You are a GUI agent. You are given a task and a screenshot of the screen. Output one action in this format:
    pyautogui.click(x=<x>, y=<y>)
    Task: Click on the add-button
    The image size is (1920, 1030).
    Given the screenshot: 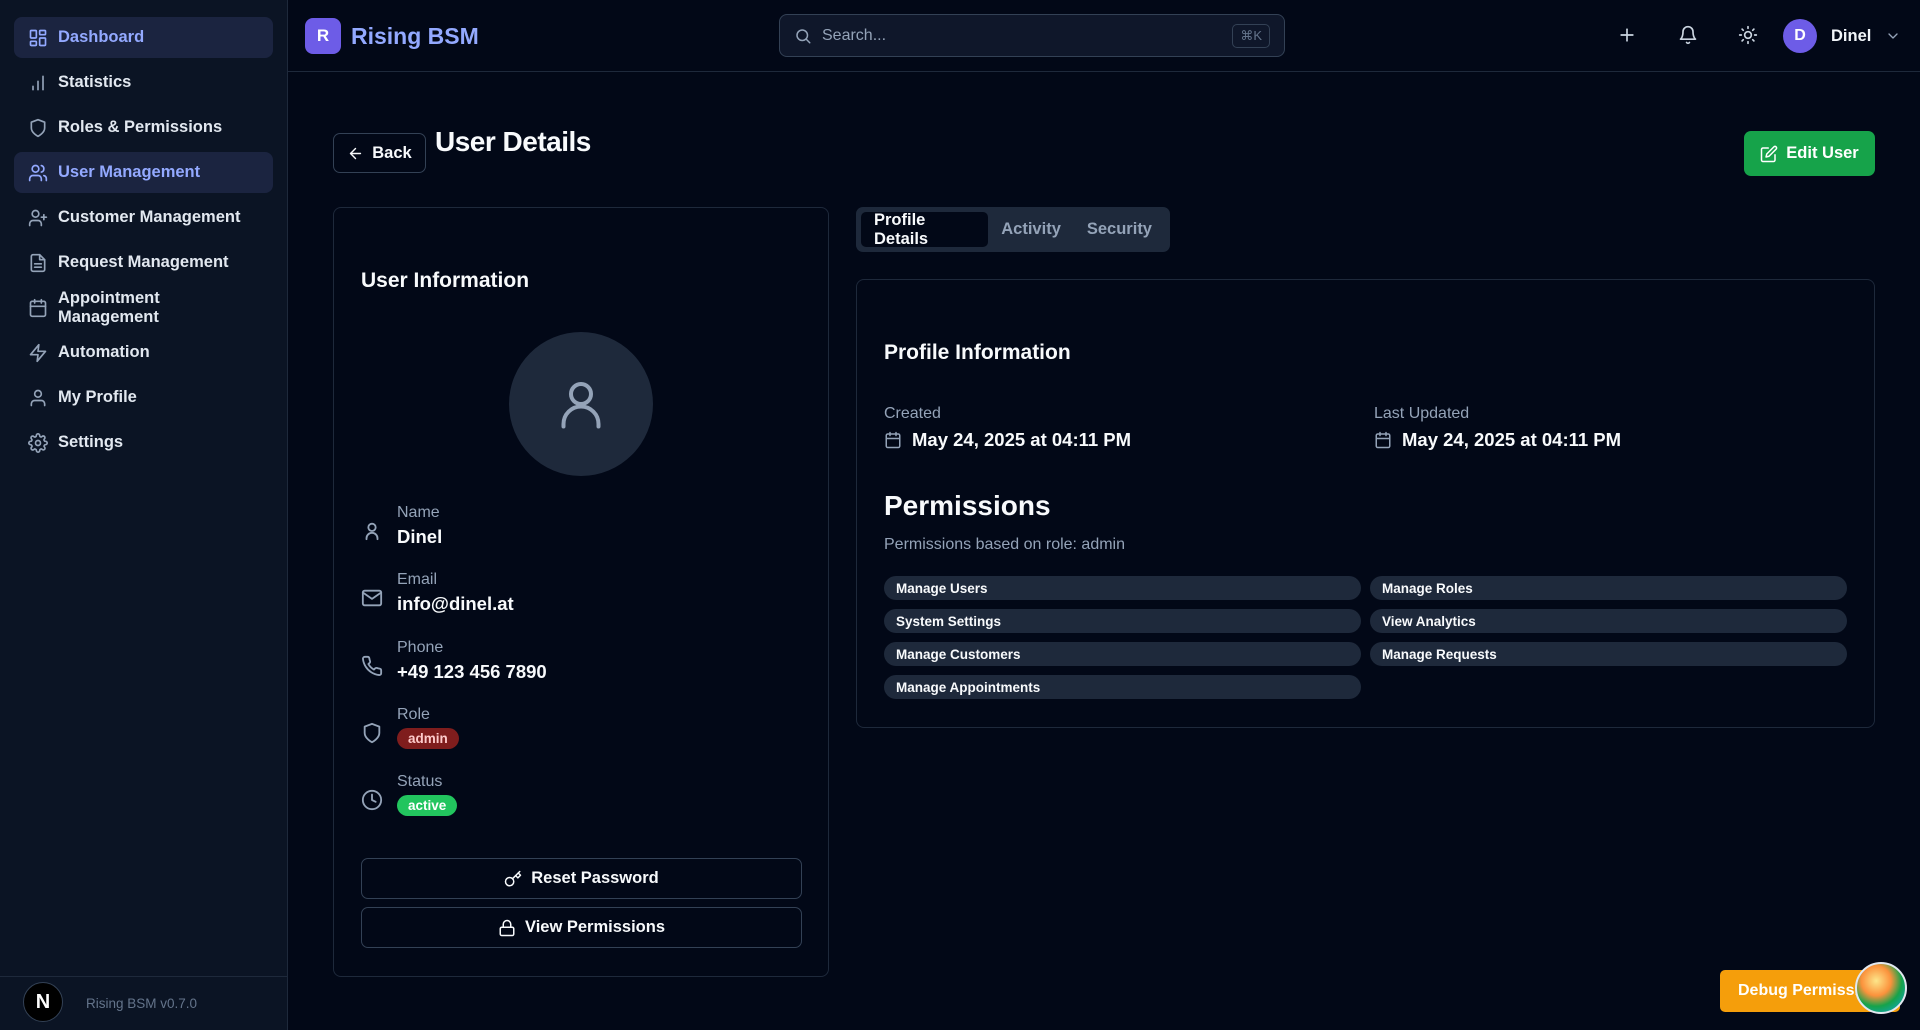 What is the action you would take?
    pyautogui.click(x=1627, y=35)
    